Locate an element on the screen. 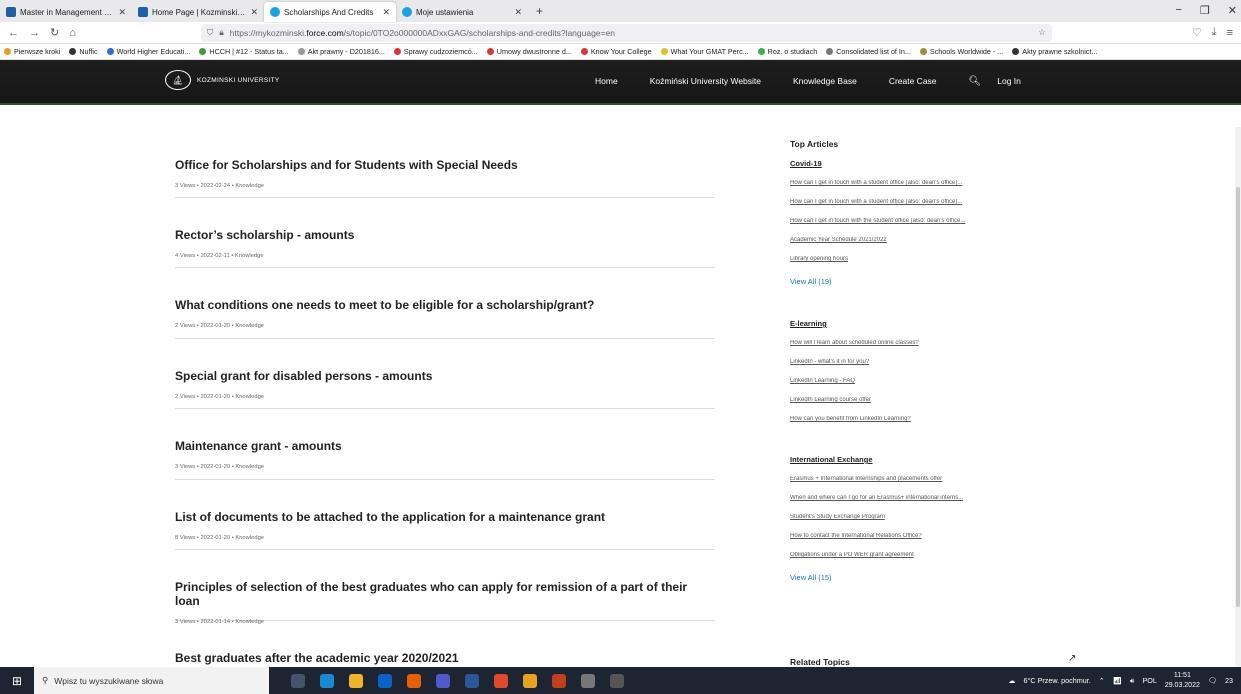  university-logo: ⛵︎ KOZMINSKI UNIVERSITY is located at coordinates (222, 80).